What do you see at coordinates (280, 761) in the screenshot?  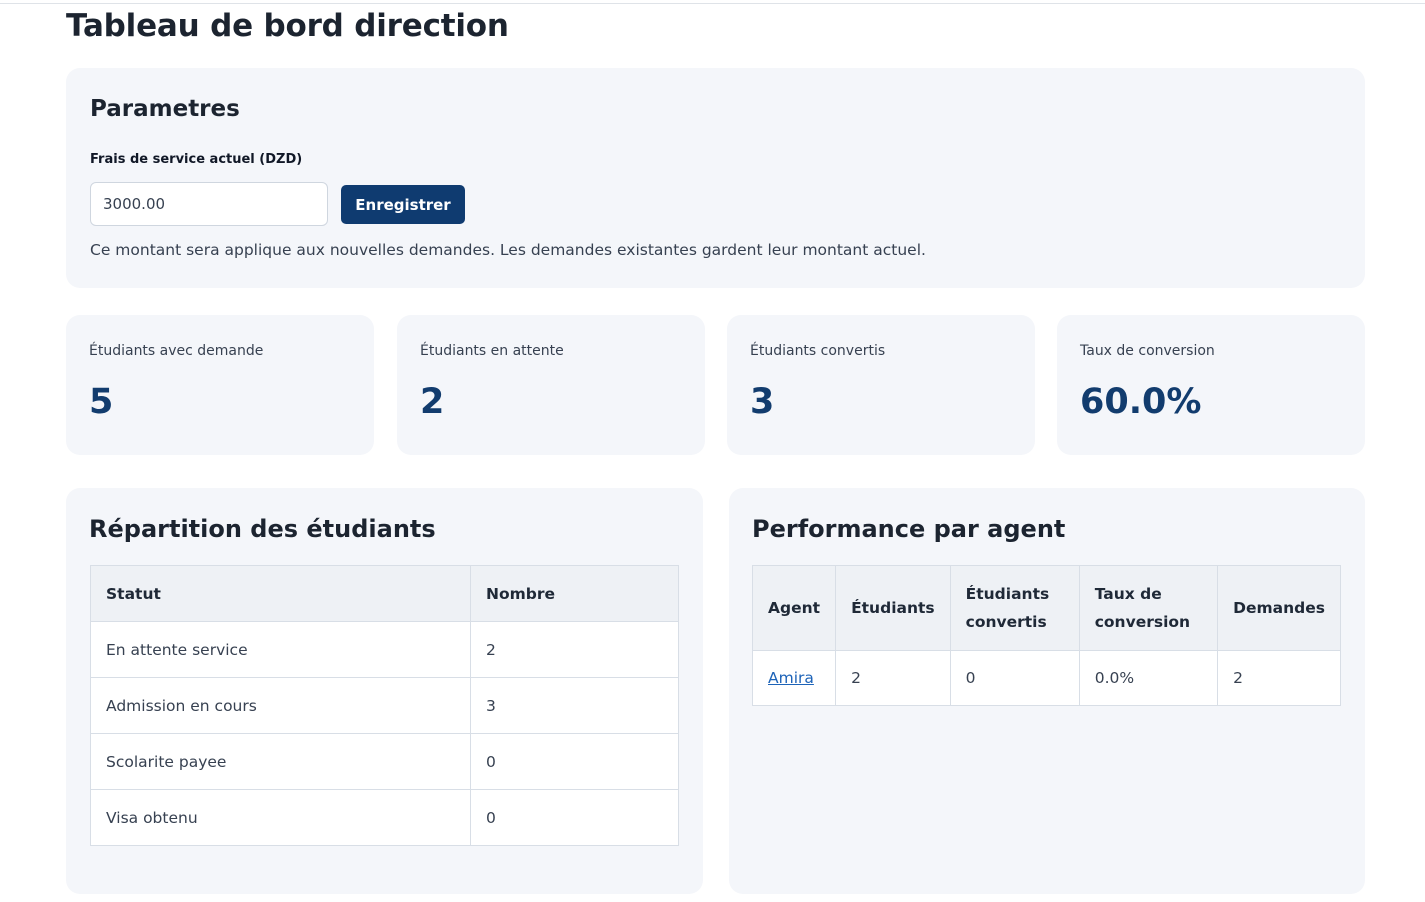 I see `status-cell: Scolarite payee` at bounding box center [280, 761].